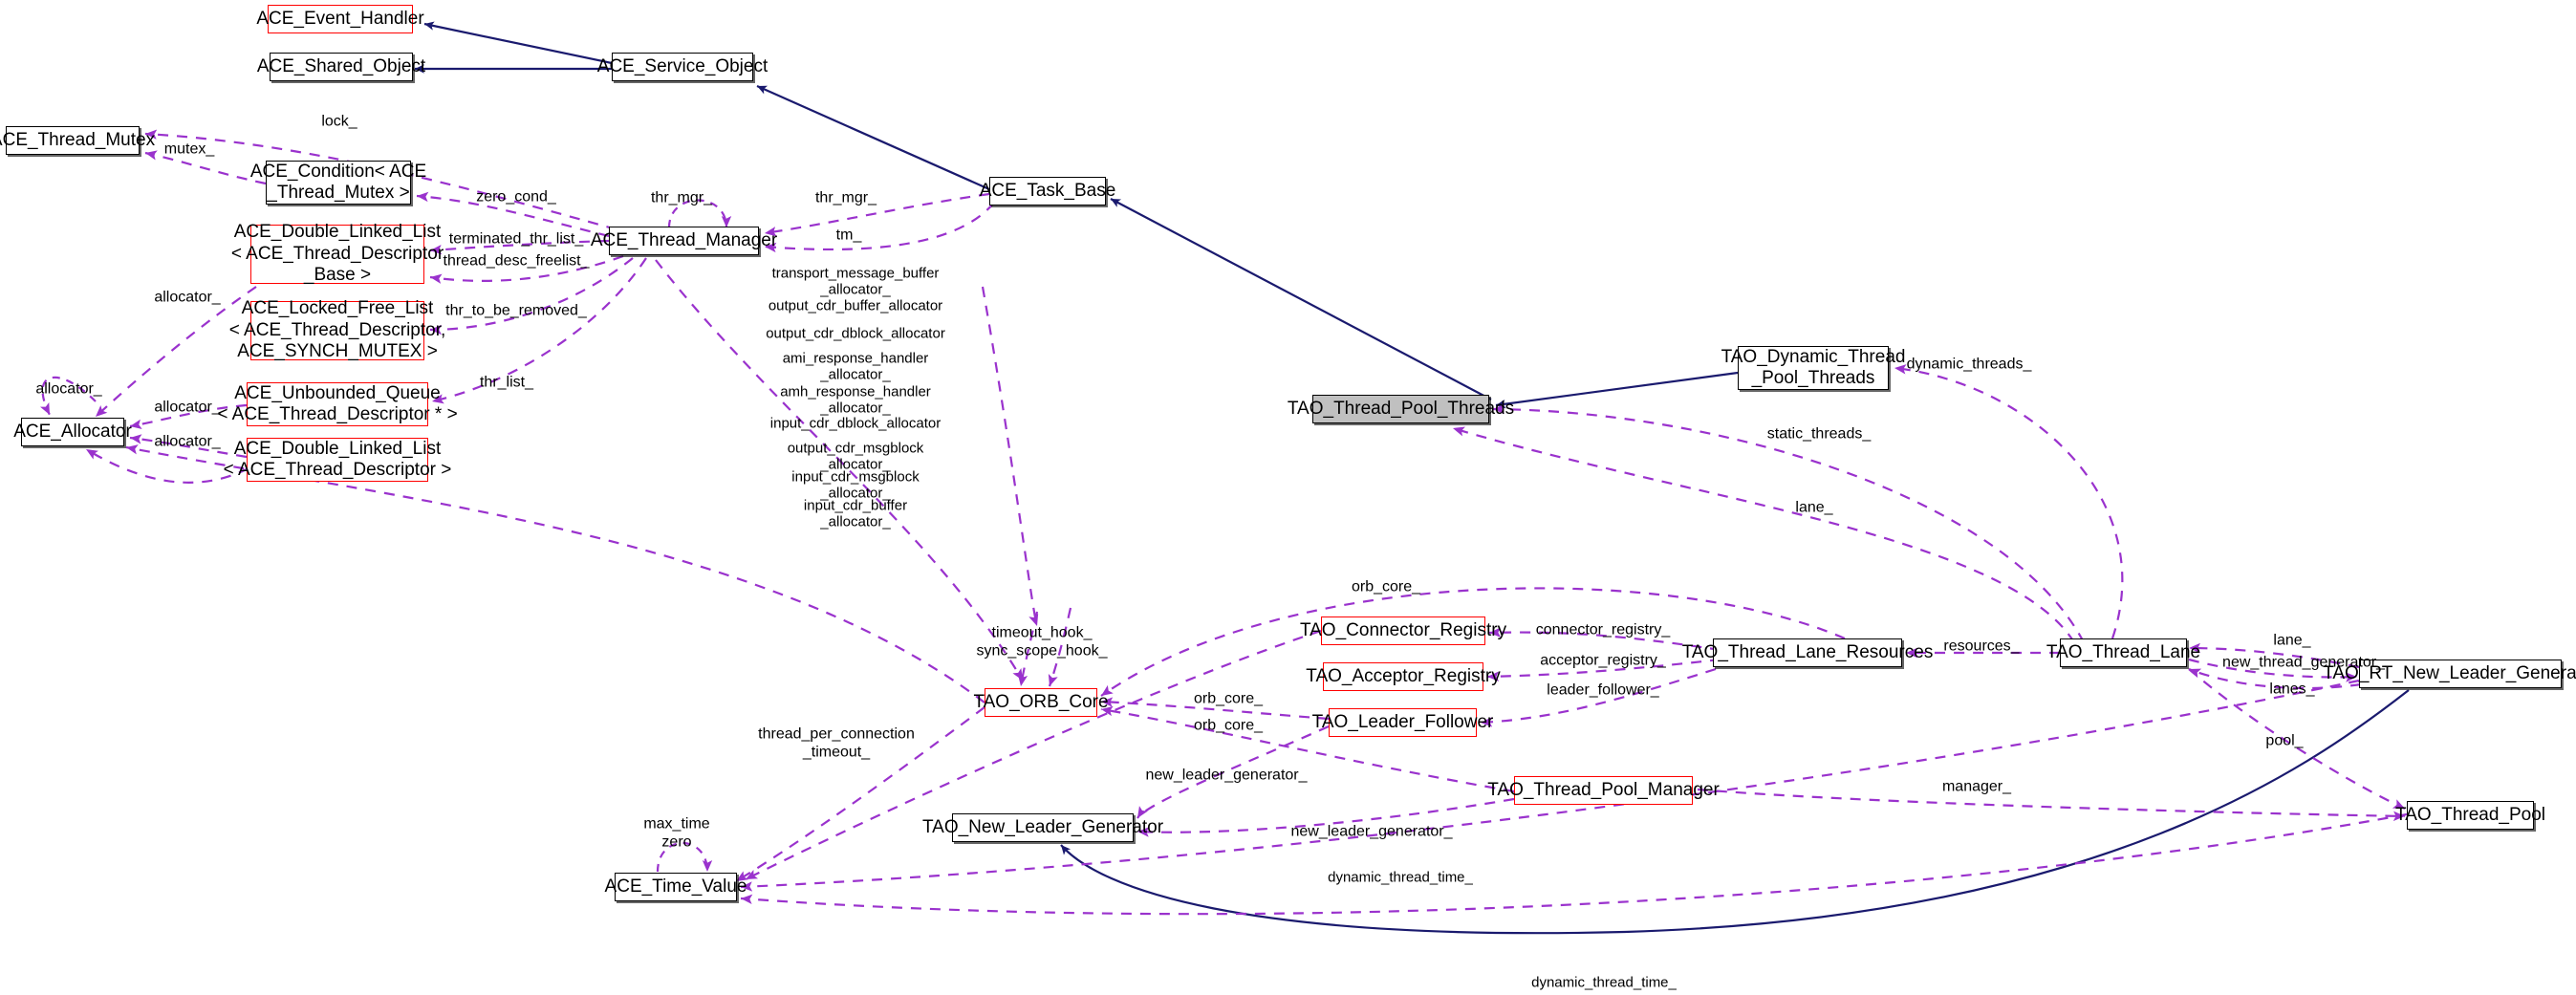 Image resolution: width=2576 pixels, height=995 pixels. I want to click on node-label: ACE_Time_Value, so click(675, 886).